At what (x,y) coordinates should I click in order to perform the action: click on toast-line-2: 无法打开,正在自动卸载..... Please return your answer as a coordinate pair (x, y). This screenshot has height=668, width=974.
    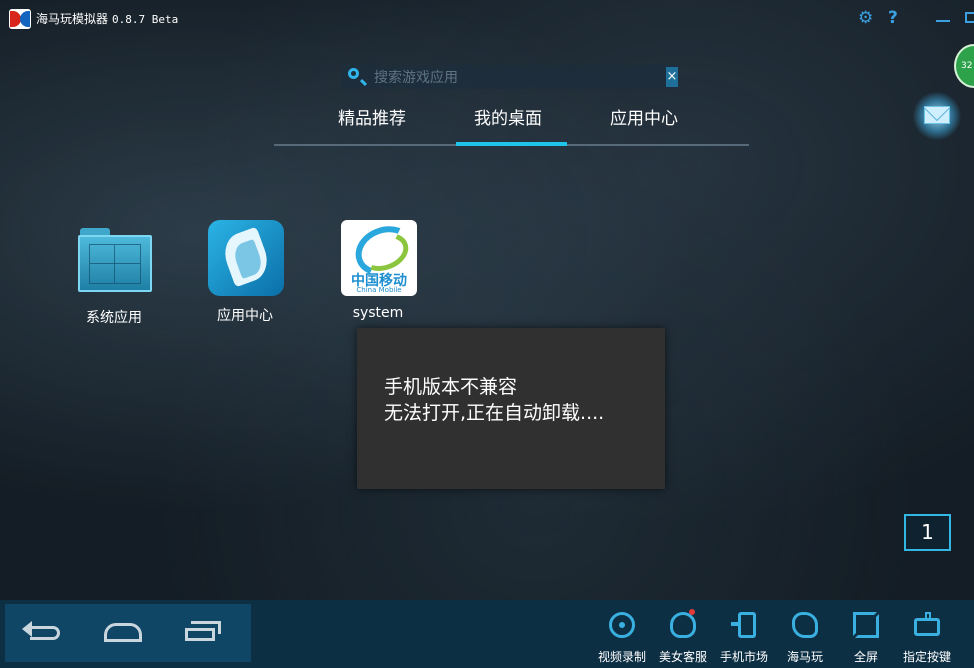
    Looking at the image, I should click on (494, 413).